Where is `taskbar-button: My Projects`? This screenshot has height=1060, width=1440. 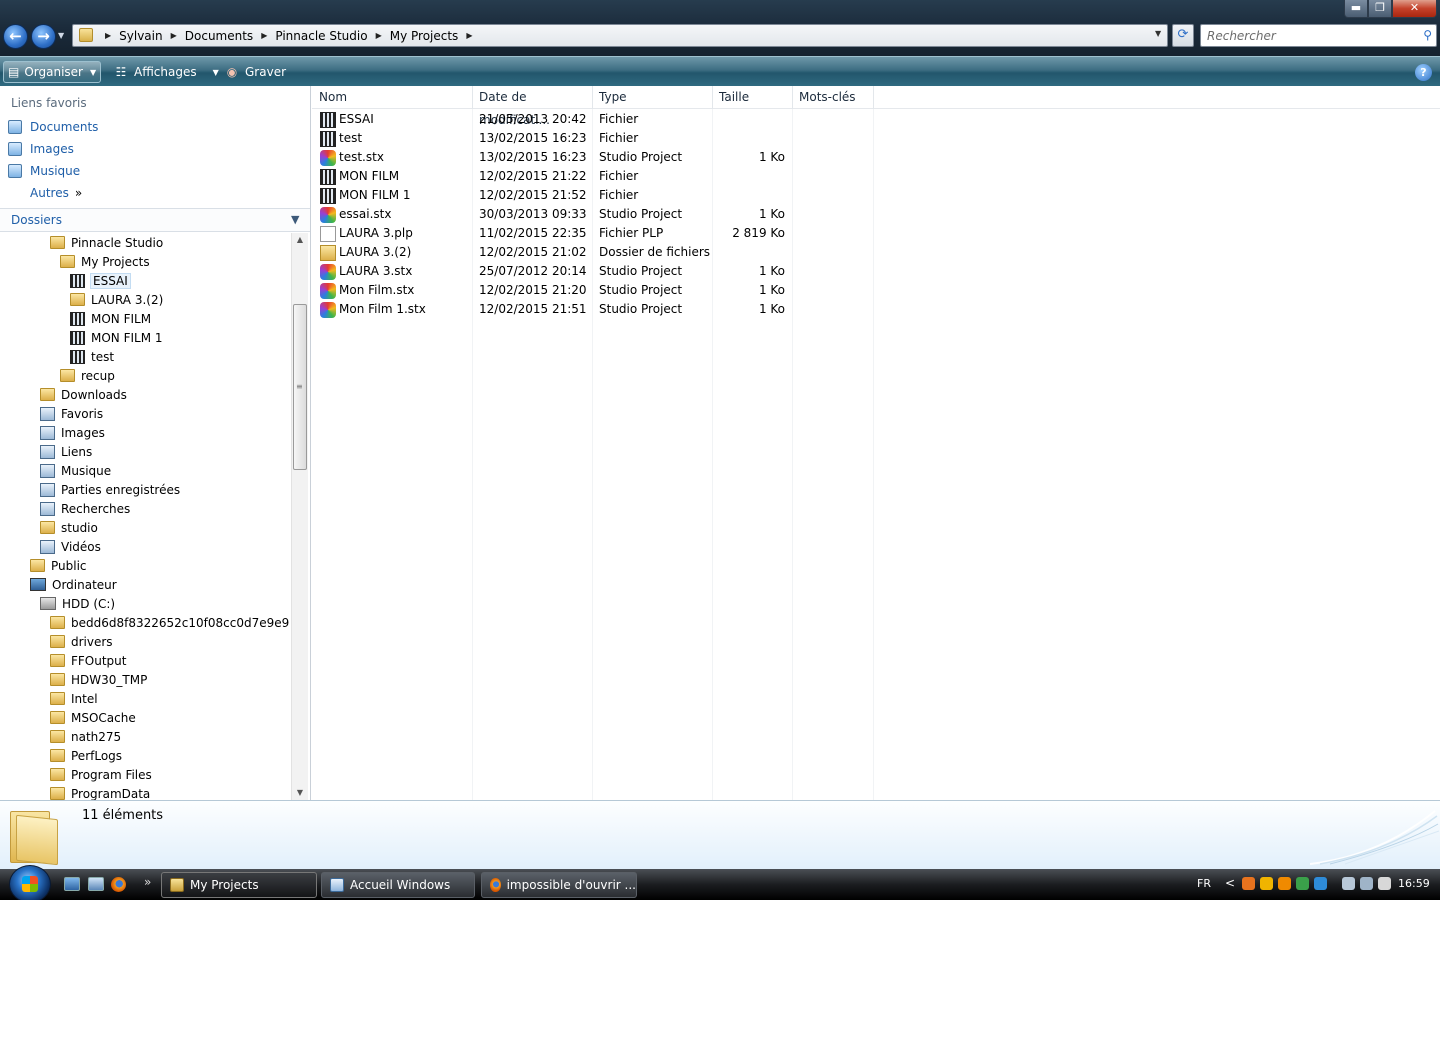 taskbar-button: My Projects is located at coordinates (239, 885).